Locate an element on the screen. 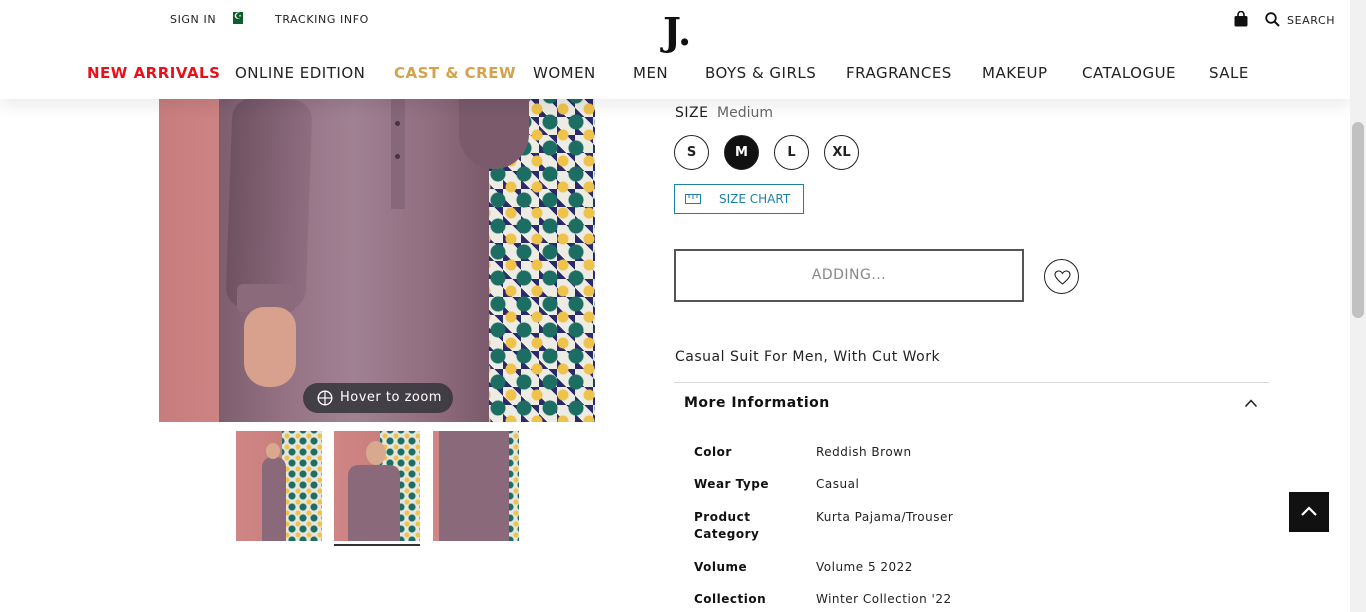 Image resolution: width=1366 pixels, height=612 pixels. search-icon is located at coordinates (1272, 19).